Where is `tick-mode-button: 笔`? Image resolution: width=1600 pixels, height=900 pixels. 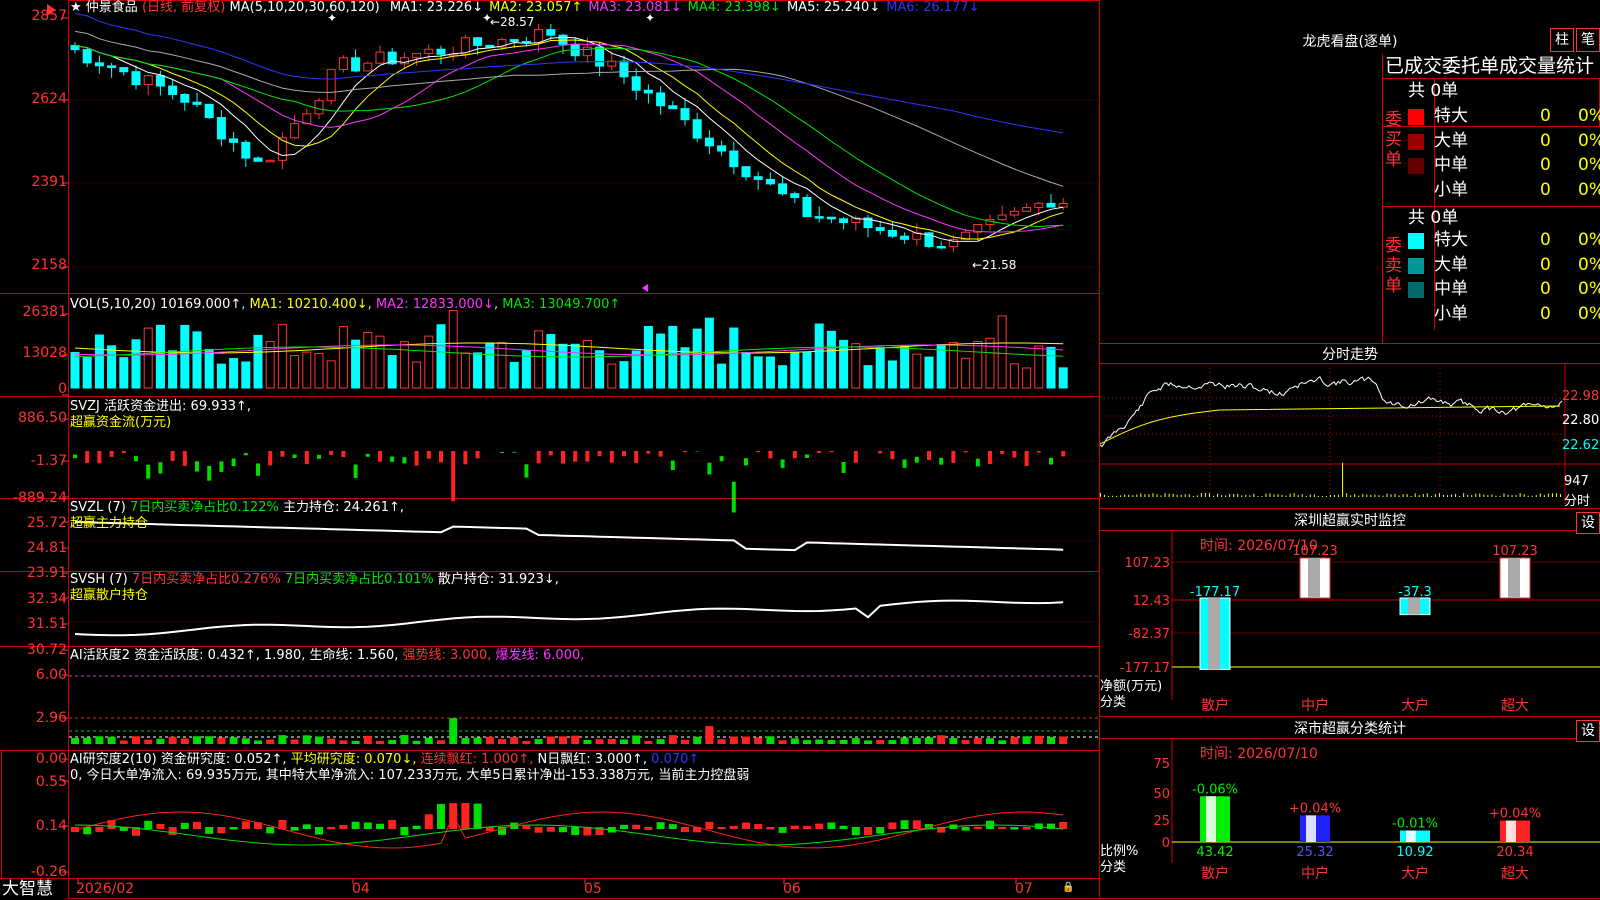
tick-mode-button: 笔 is located at coordinates (1588, 40).